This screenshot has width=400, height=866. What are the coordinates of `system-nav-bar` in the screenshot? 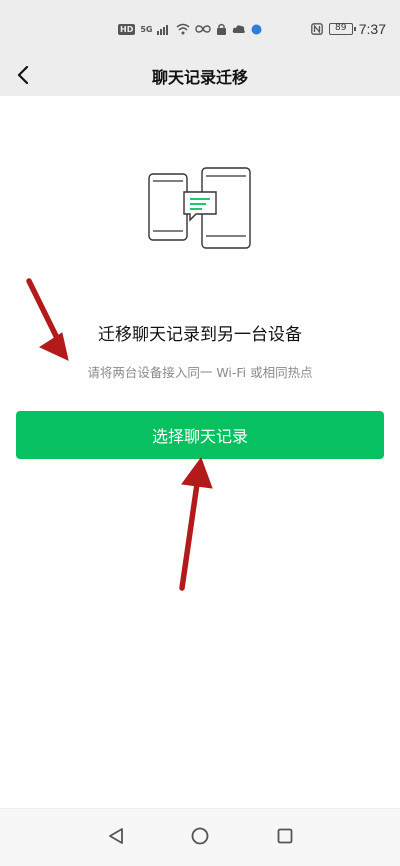 It's located at (200, 837).